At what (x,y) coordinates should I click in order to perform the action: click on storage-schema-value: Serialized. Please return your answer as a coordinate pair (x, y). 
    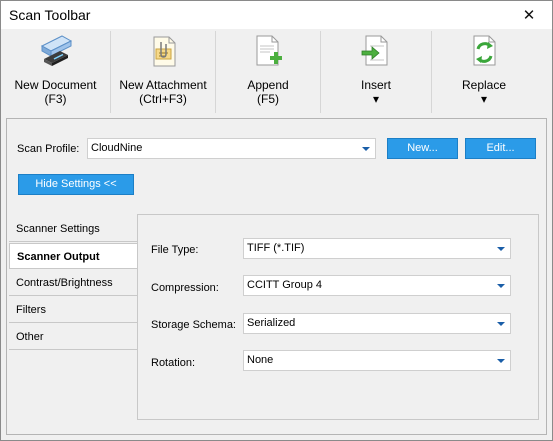
    Looking at the image, I should click on (271, 323).